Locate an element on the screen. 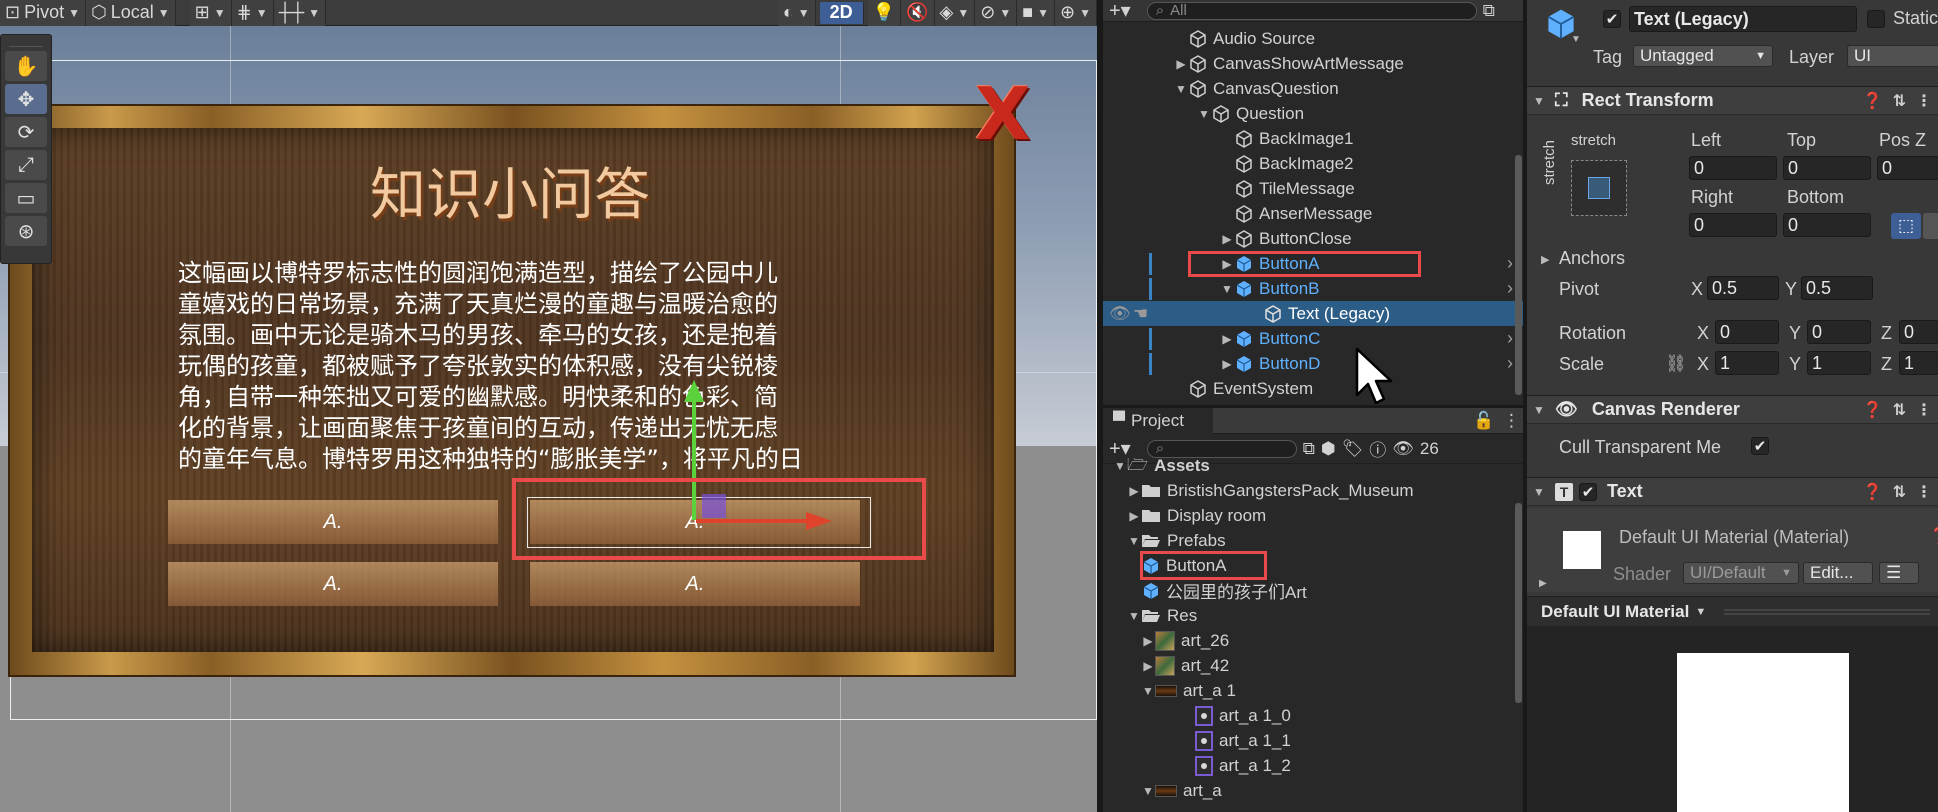  2d-toggle: 2D is located at coordinates (841, 12).